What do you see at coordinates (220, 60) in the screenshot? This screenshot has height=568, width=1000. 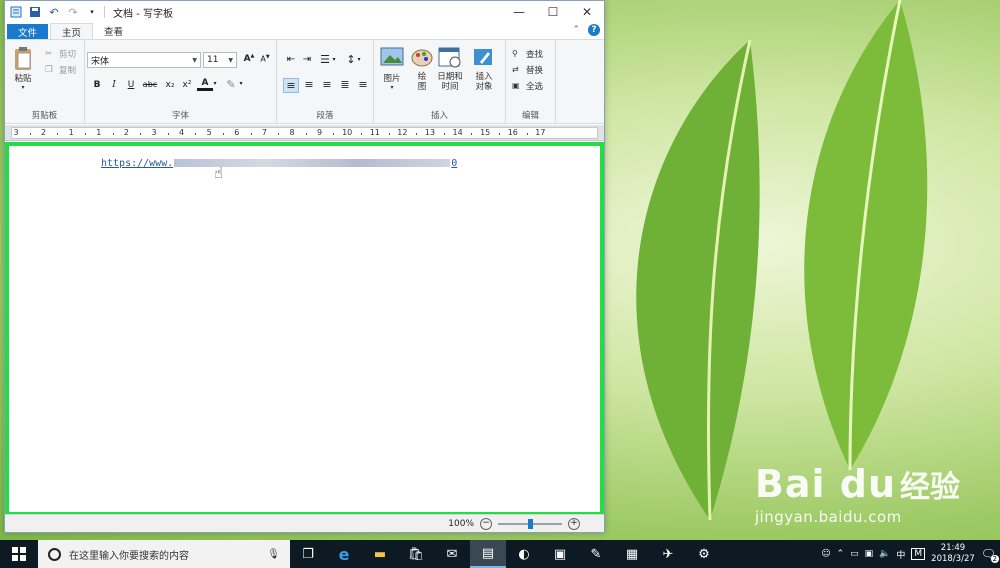 I see `font-size-select: 11 ▼` at bounding box center [220, 60].